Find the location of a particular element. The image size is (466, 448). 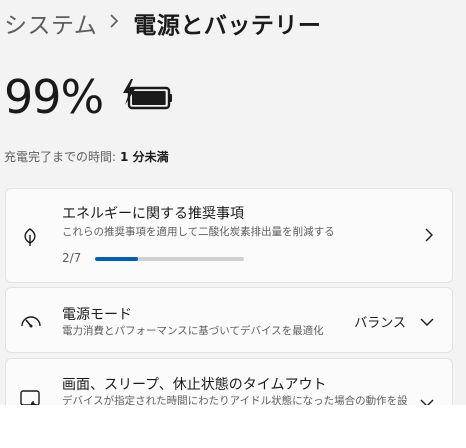

power-mode-value: バランス is located at coordinates (380, 323).